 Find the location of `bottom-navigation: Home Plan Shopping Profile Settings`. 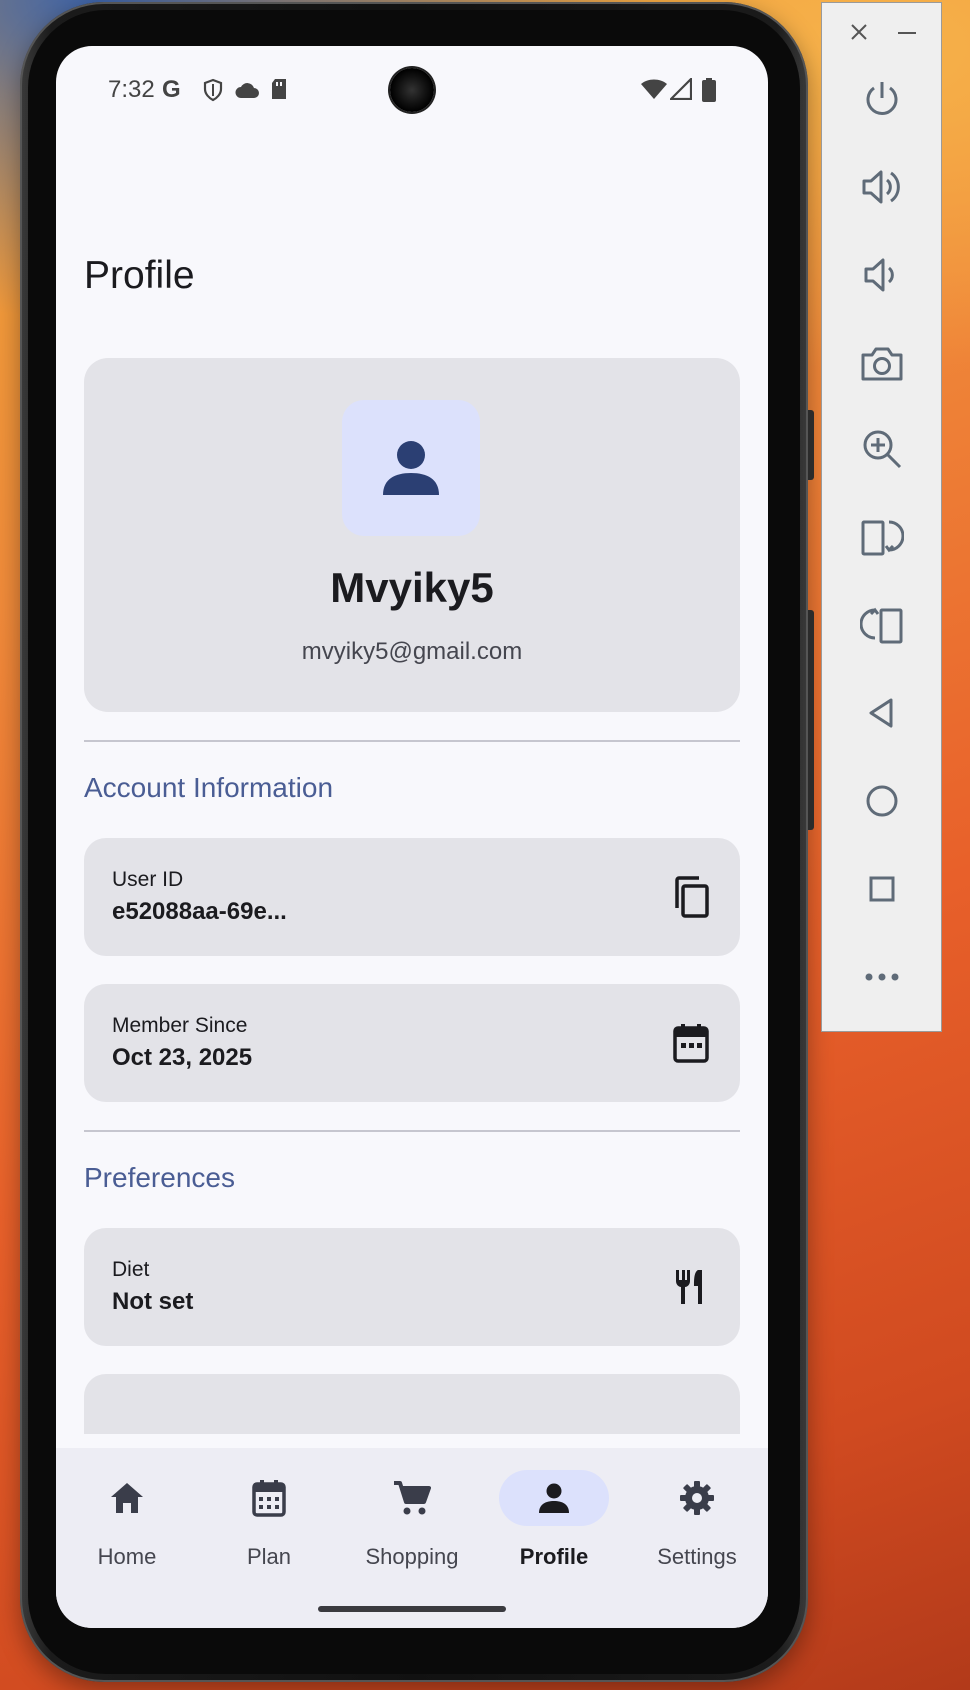

bottom-navigation: Home Plan Shopping Profile Settings is located at coordinates (412, 1538).